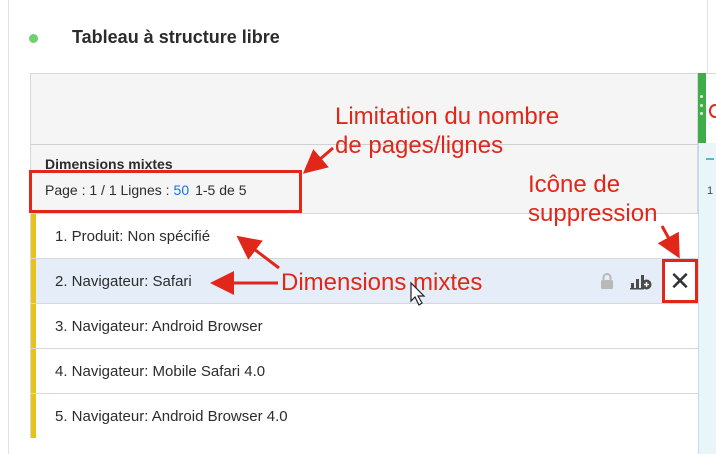 The width and height of the screenshot is (716, 454). Describe the element at coordinates (160, 371) in the screenshot. I see `row-label: 4. Navigateur: Mobile Safari 4.0` at that location.